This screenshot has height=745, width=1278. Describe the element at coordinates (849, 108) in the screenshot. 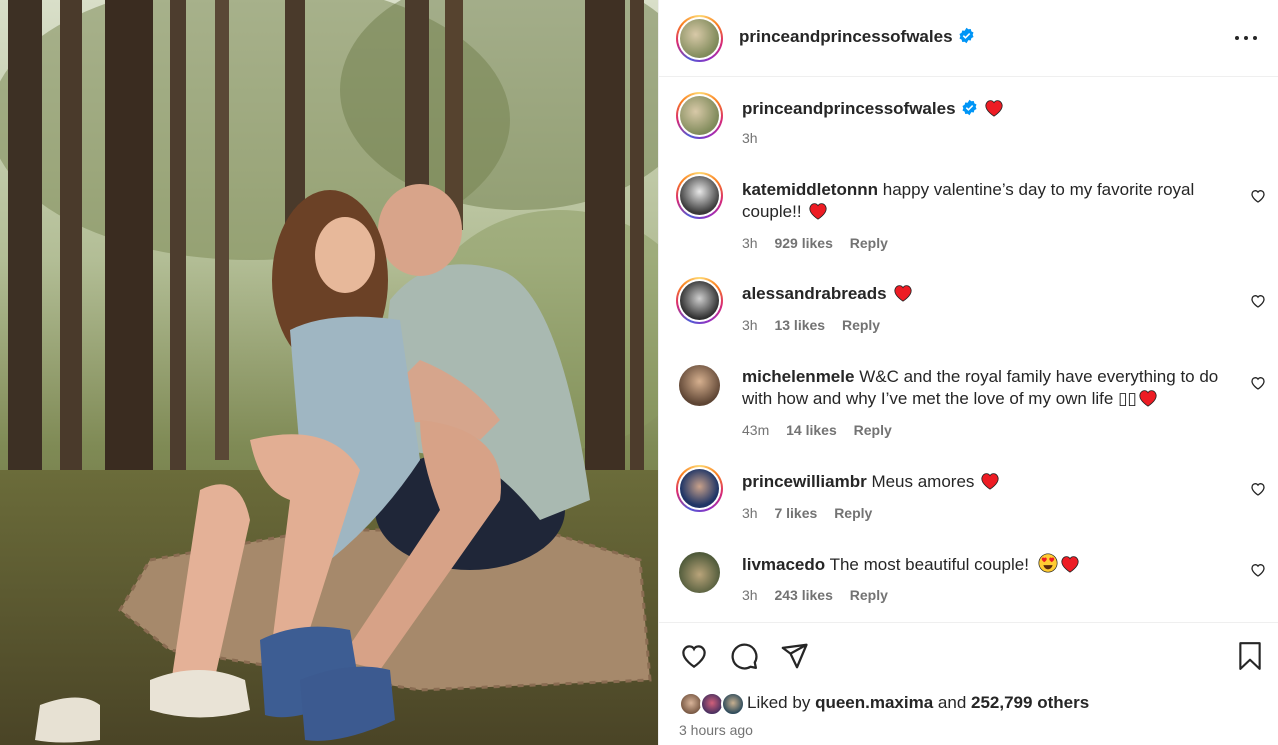

I see `caption-author-username: princeandprincessofwales` at that location.